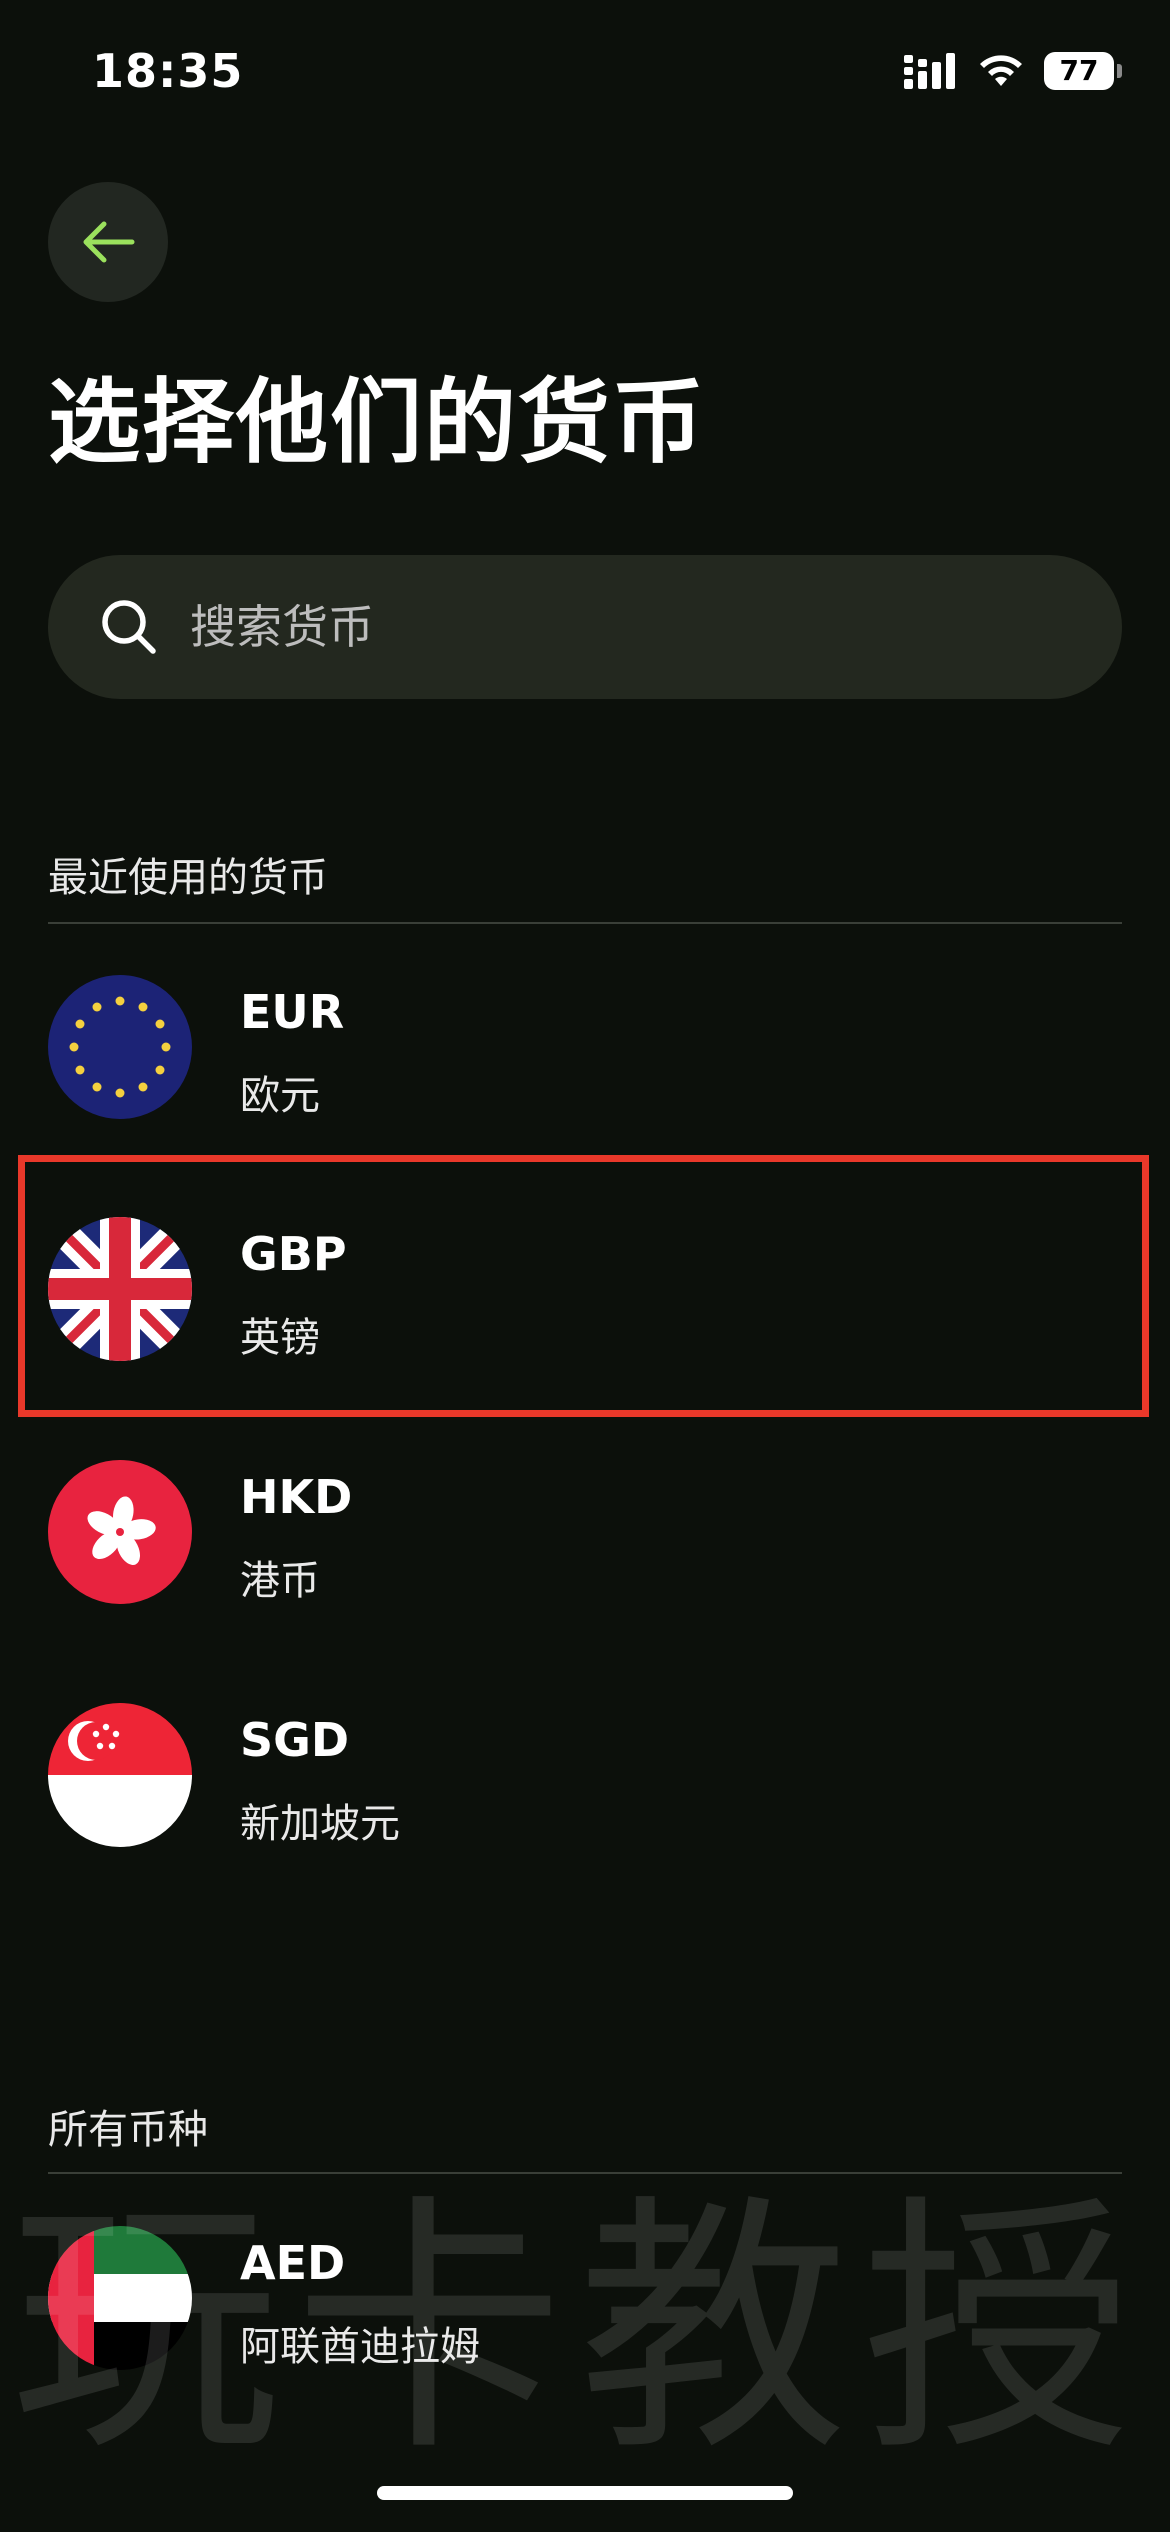  Describe the element at coordinates (585, 2301) in the screenshot. I see `currency-row-aed: AED 阿联酋迪拉姆` at that location.